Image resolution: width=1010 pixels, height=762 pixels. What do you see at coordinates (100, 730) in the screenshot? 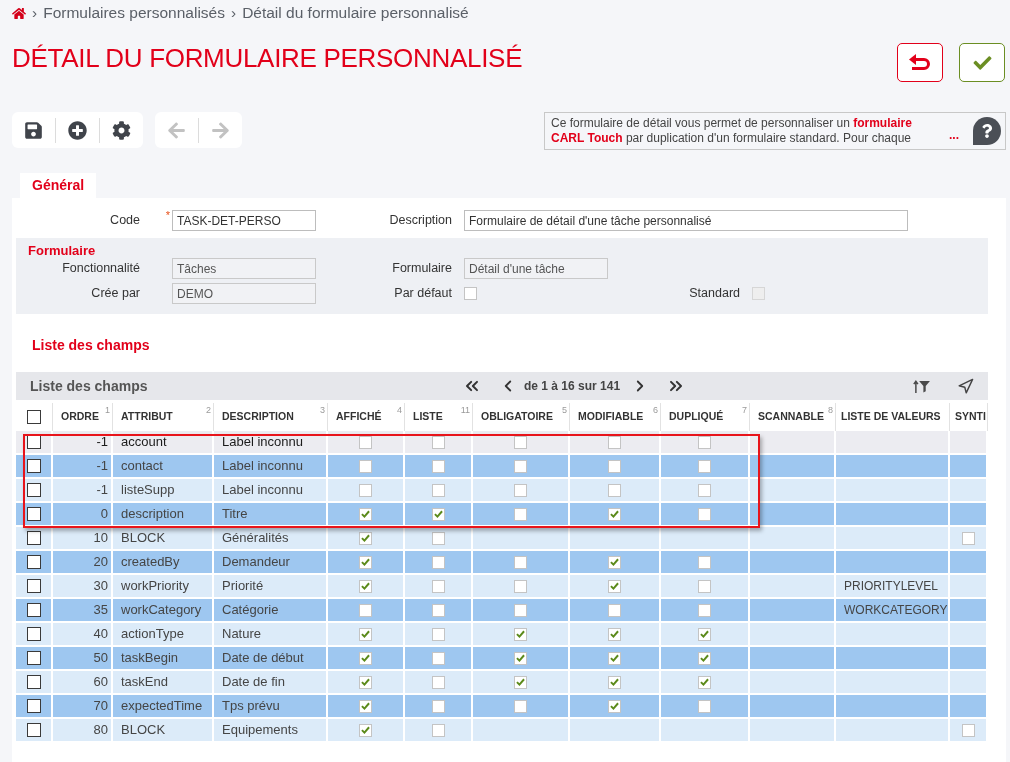
I see `table-cell-text: 80` at bounding box center [100, 730].